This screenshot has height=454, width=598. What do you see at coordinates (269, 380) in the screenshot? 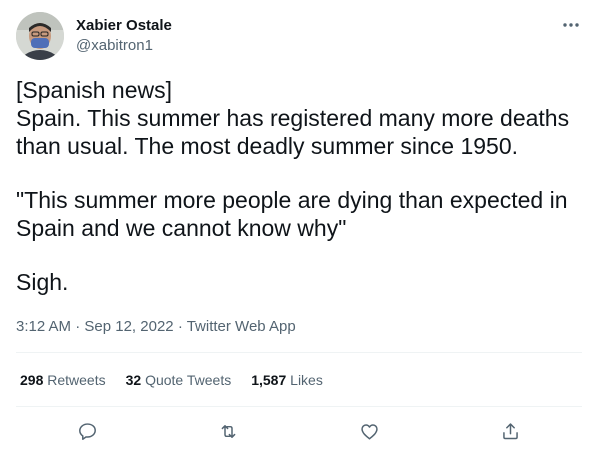
I see `likes-count: 1,587` at bounding box center [269, 380].